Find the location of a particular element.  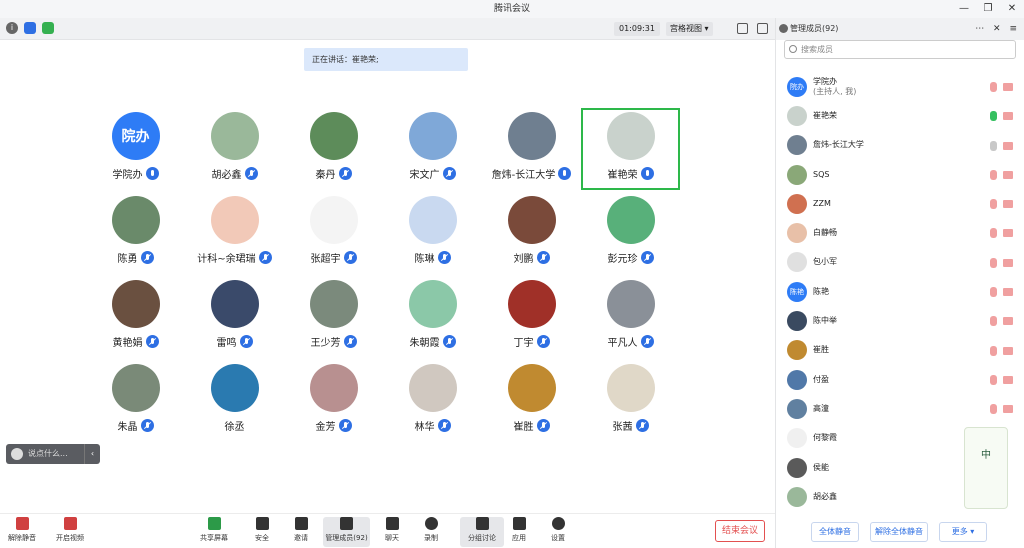

participant-tile: 崔艳荣 is located at coordinates (630, 149).